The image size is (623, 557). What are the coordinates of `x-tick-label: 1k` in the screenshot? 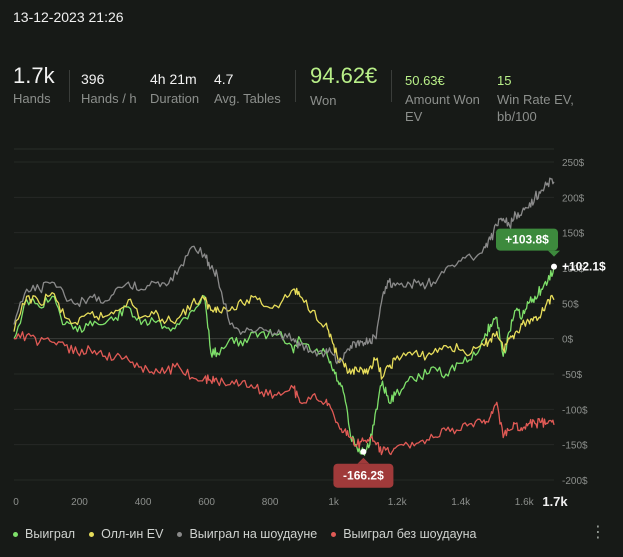 It's located at (334, 502).